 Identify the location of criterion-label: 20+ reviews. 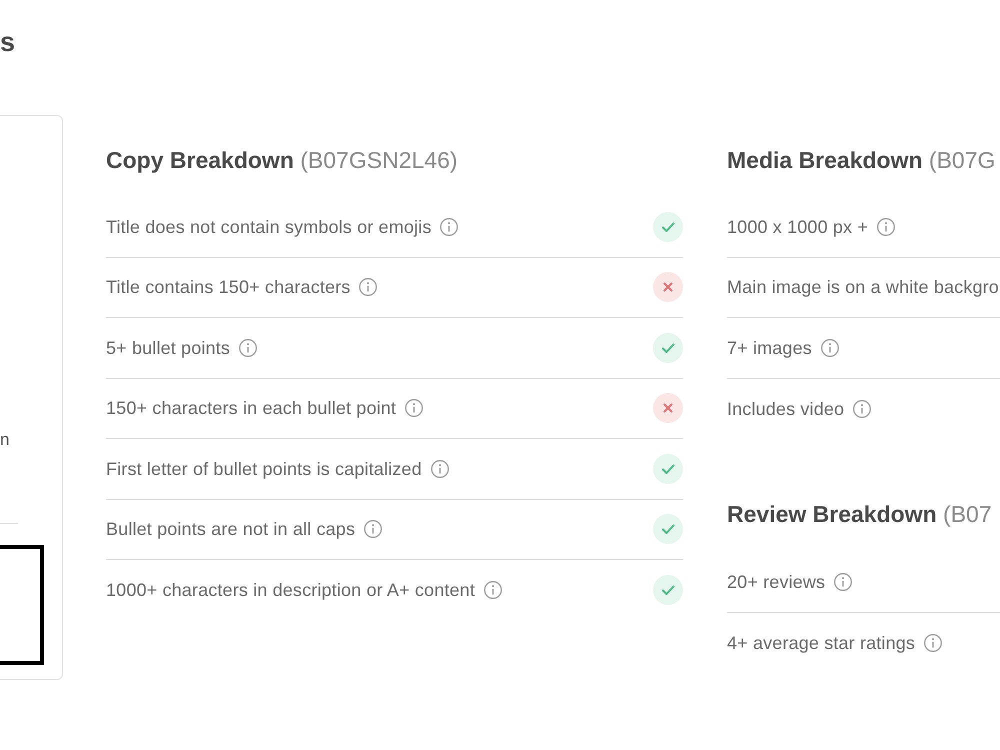
(776, 581).